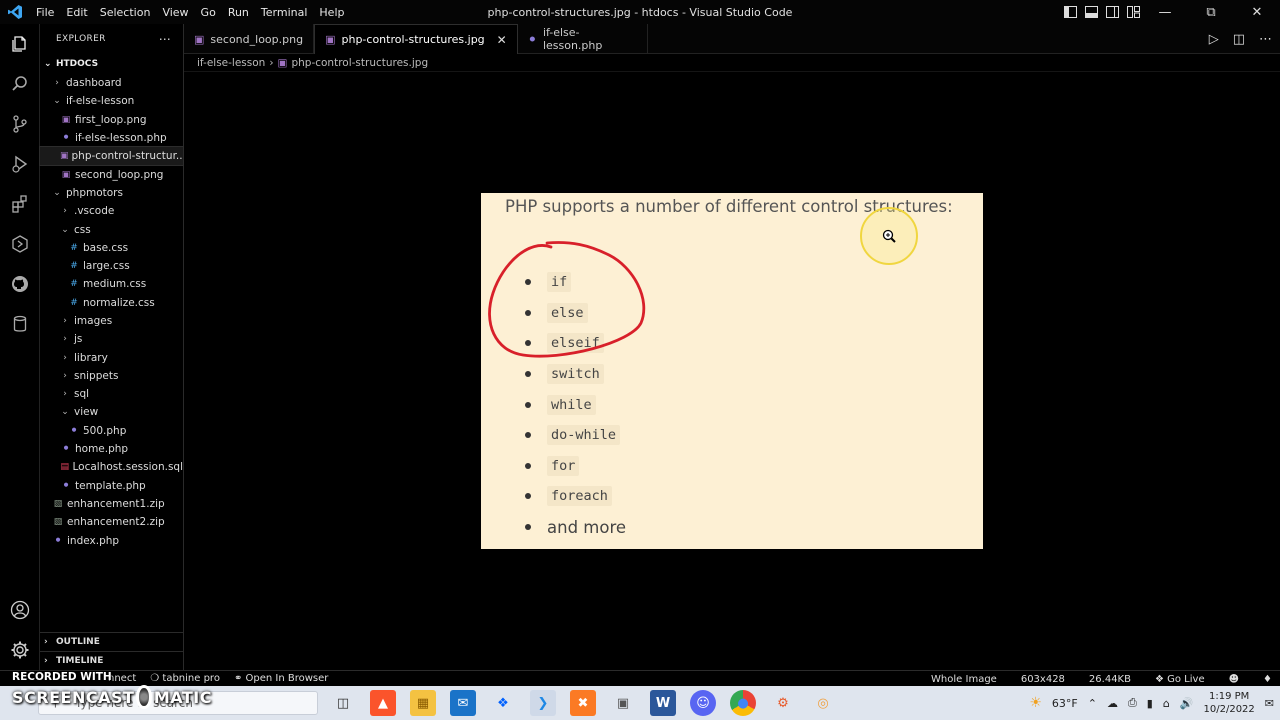 Image resolution: width=1280 pixels, height=720 pixels. I want to click on tree-file: ▧ enhancement2.zip, so click(111, 522).